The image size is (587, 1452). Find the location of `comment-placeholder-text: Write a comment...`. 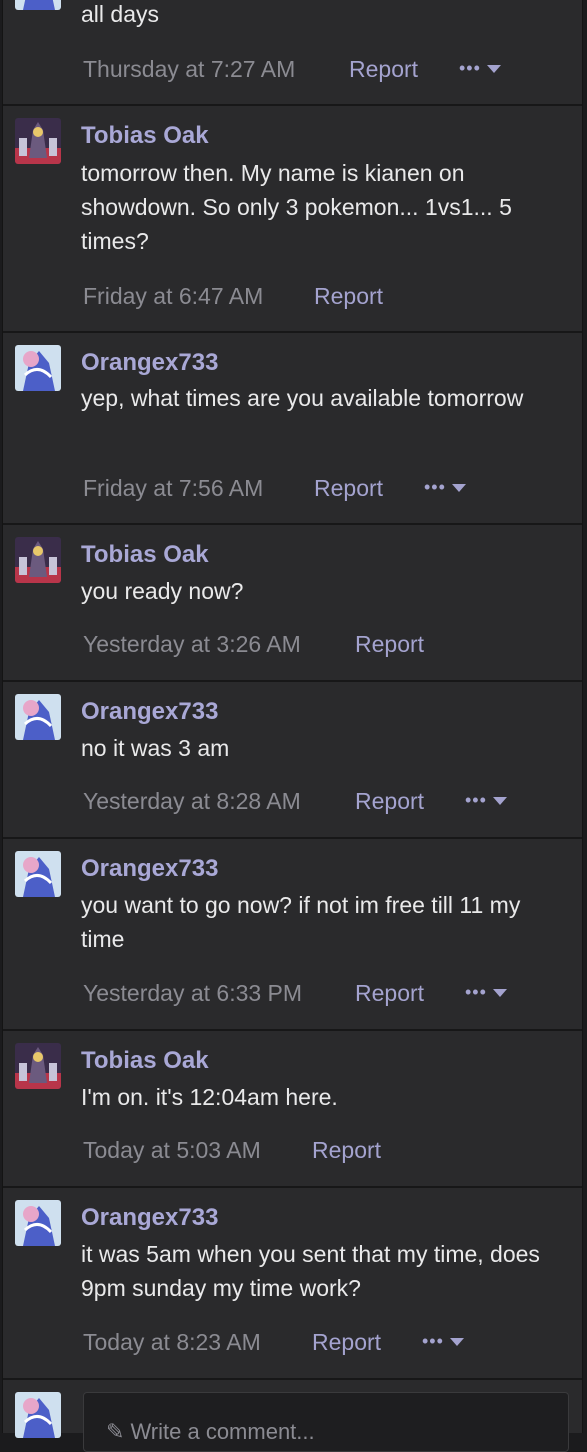

comment-placeholder-text: Write a comment... is located at coordinates (222, 1431).